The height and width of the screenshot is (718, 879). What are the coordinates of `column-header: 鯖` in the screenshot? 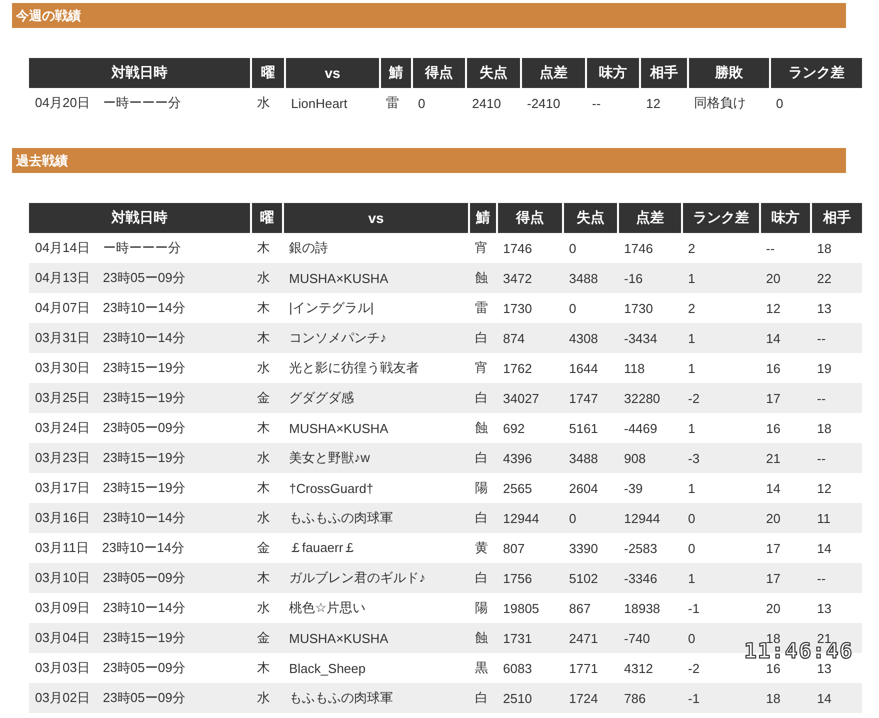 It's located at (483, 218).